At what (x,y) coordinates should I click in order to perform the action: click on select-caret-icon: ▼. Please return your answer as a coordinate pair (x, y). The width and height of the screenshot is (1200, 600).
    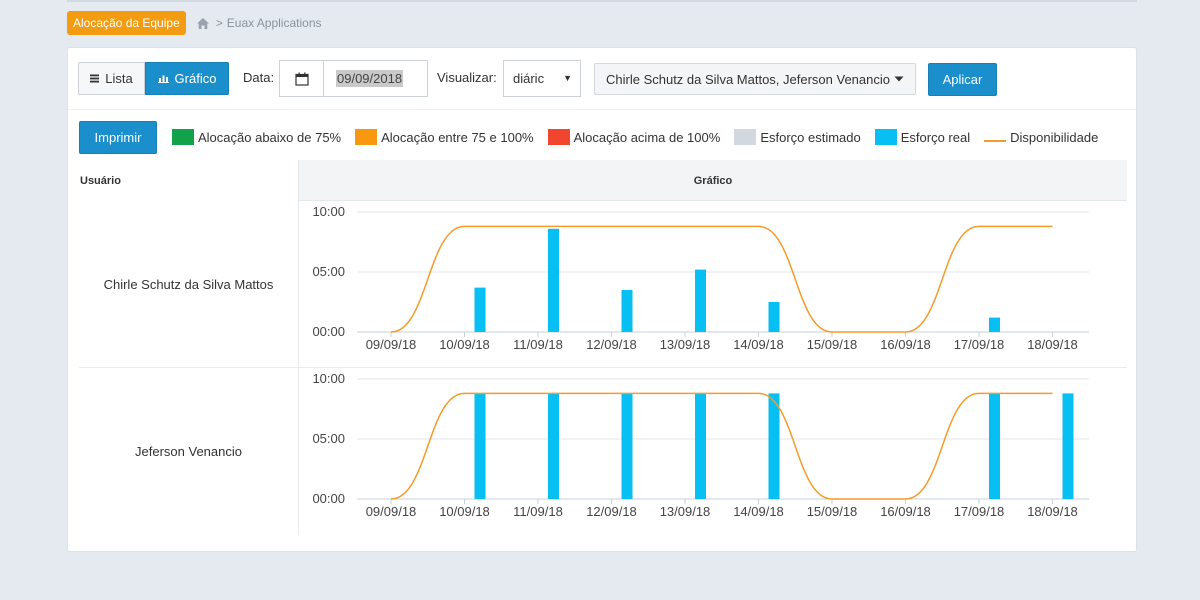
    Looking at the image, I should click on (567, 78).